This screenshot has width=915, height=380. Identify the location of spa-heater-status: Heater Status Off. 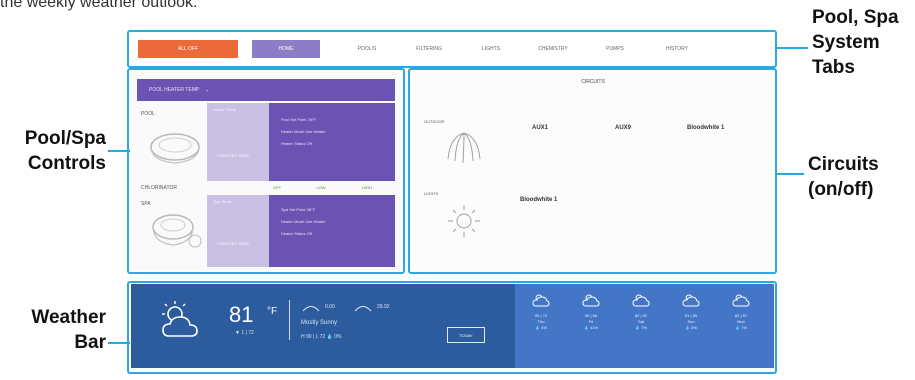
(296, 233).